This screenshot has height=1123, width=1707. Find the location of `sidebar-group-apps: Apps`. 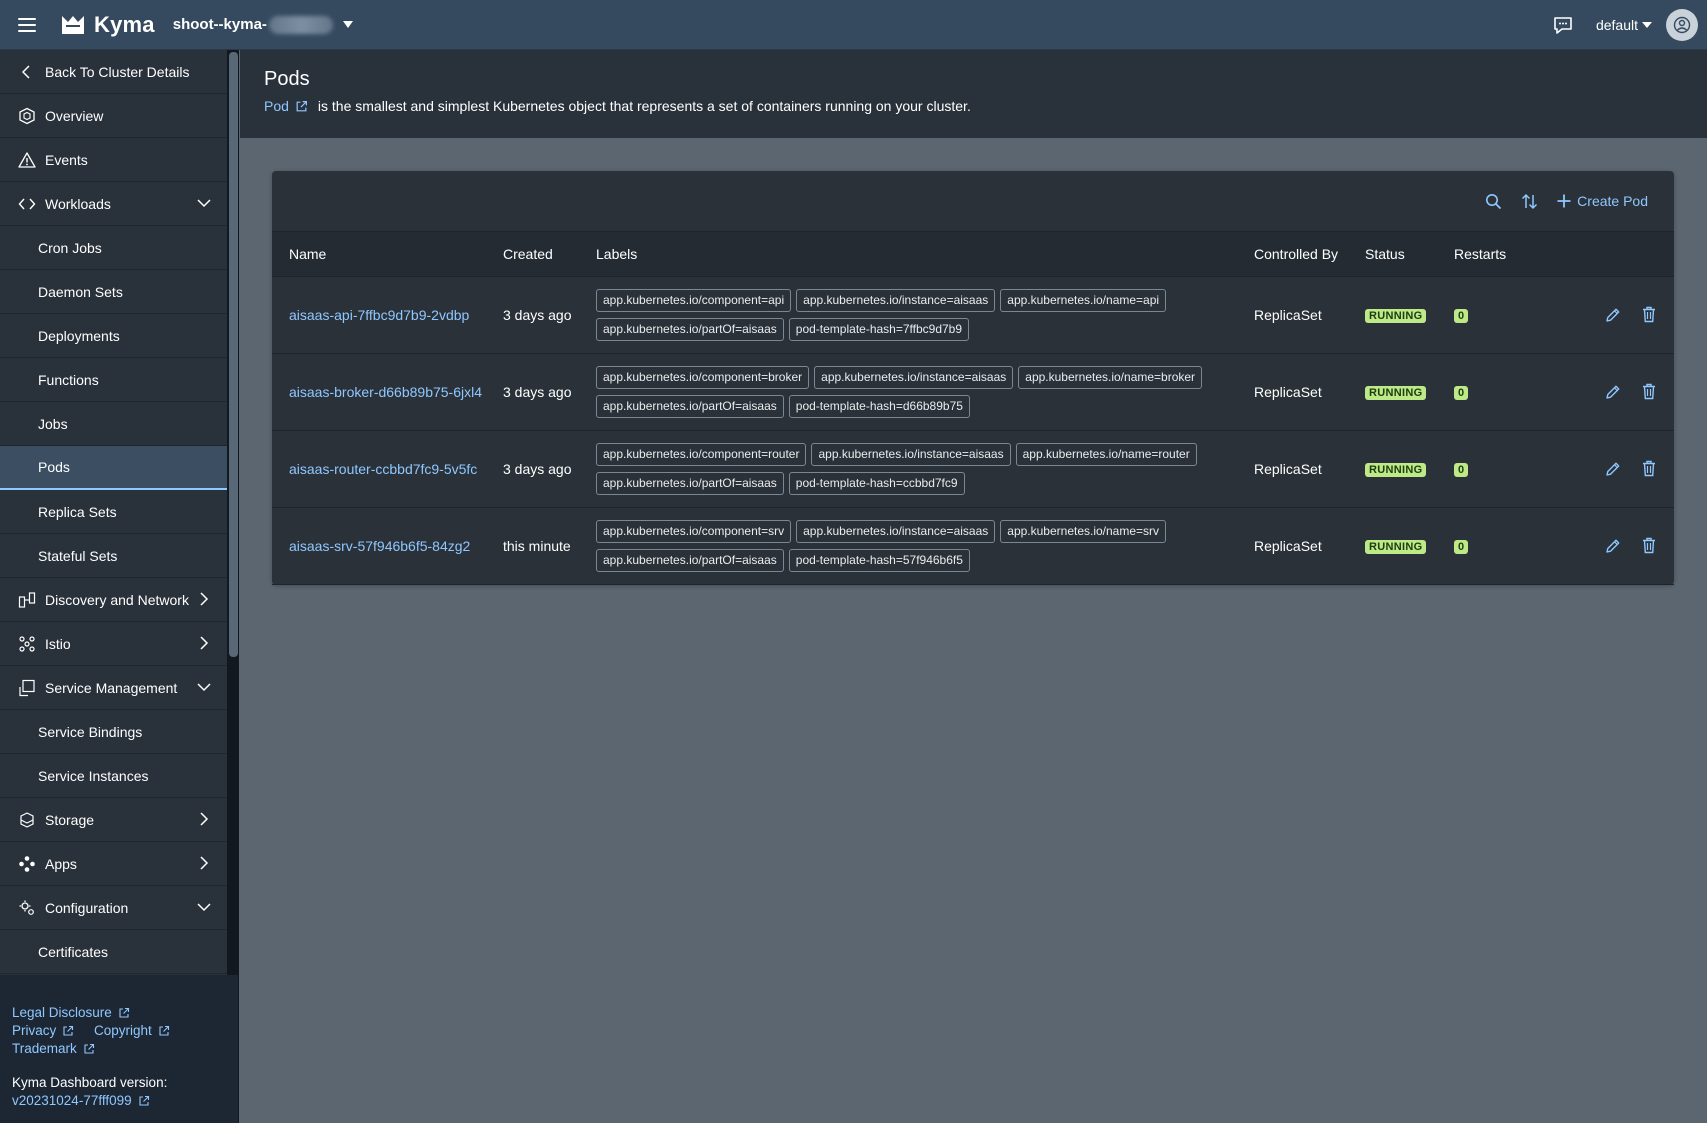

sidebar-group-apps: Apps is located at coordinates (113, 864).